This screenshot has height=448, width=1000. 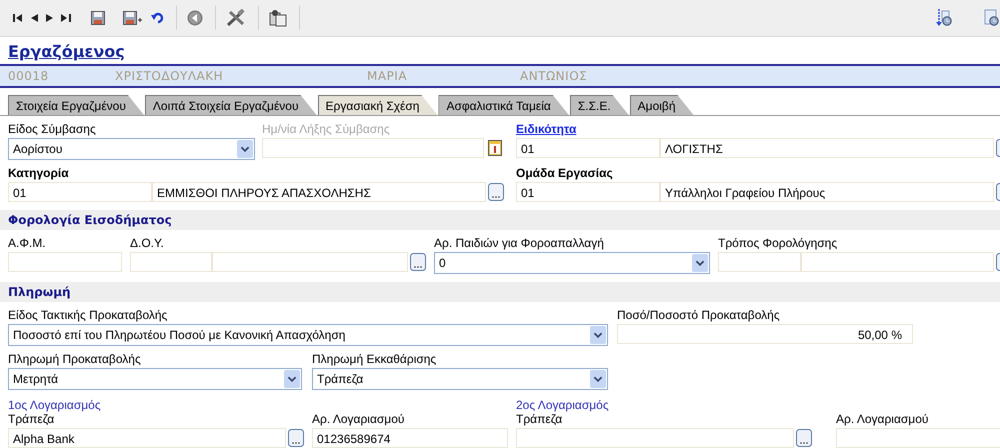 I want to click on save-icon, so click(x=98, y=18).